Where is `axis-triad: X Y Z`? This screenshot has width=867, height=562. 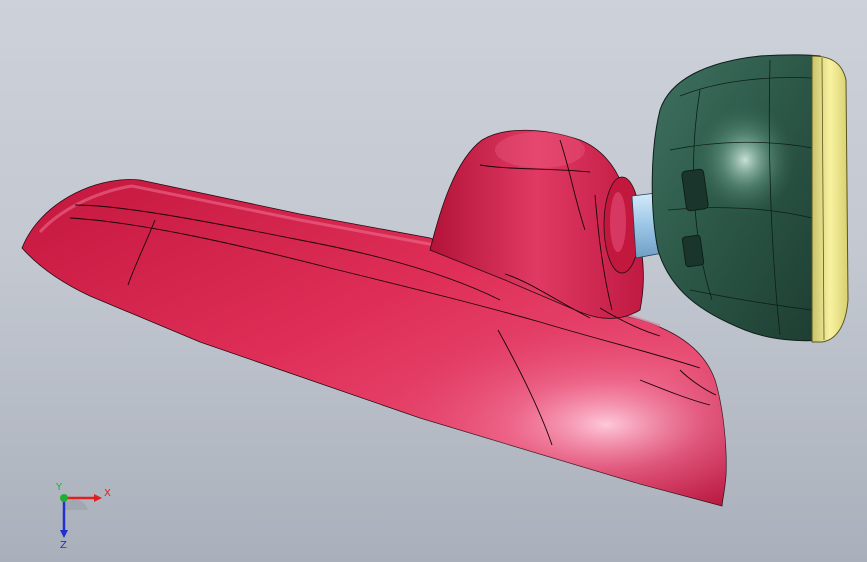
axis-triad: X Y Z is located at coordinates (83, 515).